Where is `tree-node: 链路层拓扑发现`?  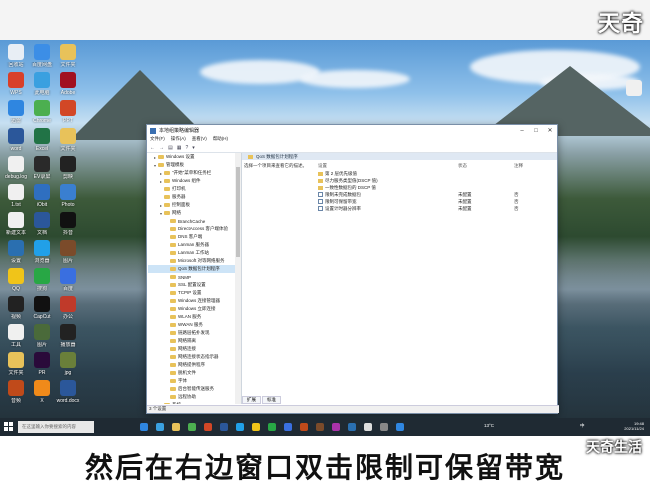 tree-node: 链路层拓扑发现 is located at coordinates (192, 333).